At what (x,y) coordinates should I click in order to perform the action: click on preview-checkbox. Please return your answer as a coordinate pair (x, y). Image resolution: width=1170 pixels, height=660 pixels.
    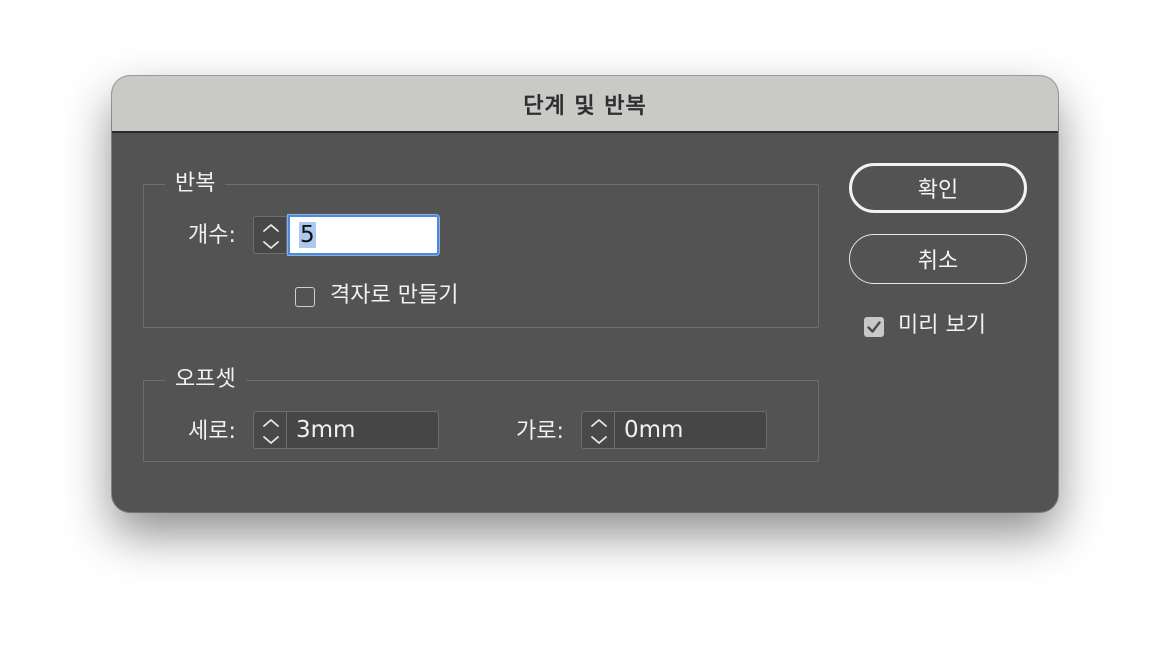
    Looking at the image, I should click on (874, 327).